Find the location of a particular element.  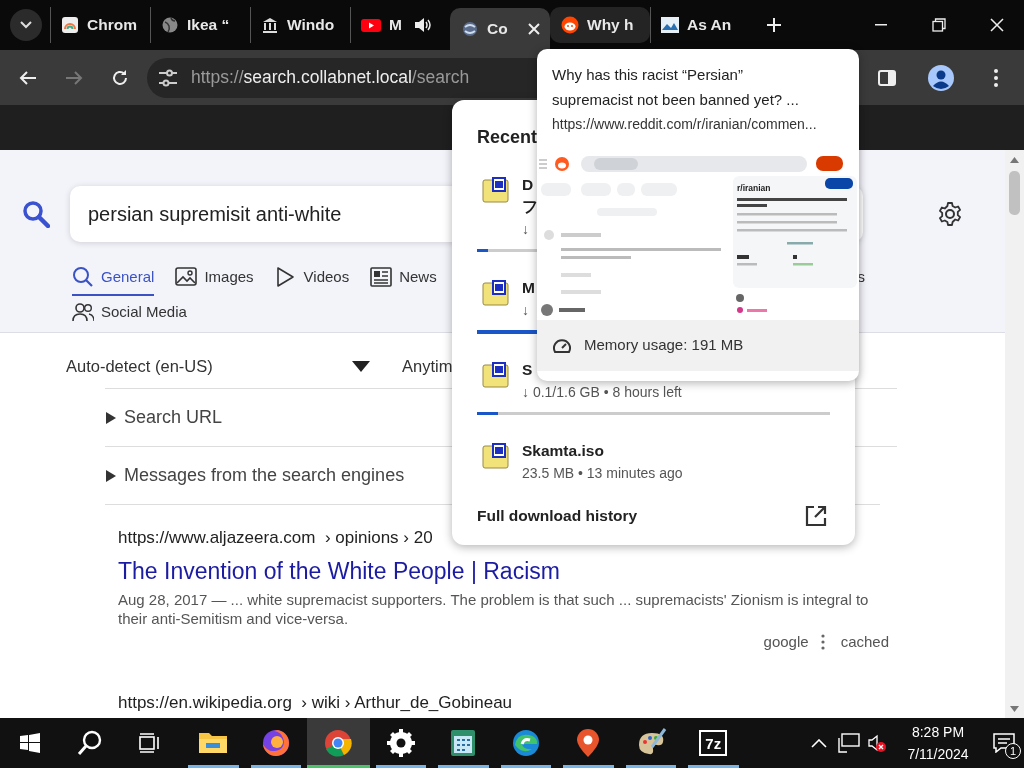

clock-date: 7/11/2024 is located at coordinates (938, 754).